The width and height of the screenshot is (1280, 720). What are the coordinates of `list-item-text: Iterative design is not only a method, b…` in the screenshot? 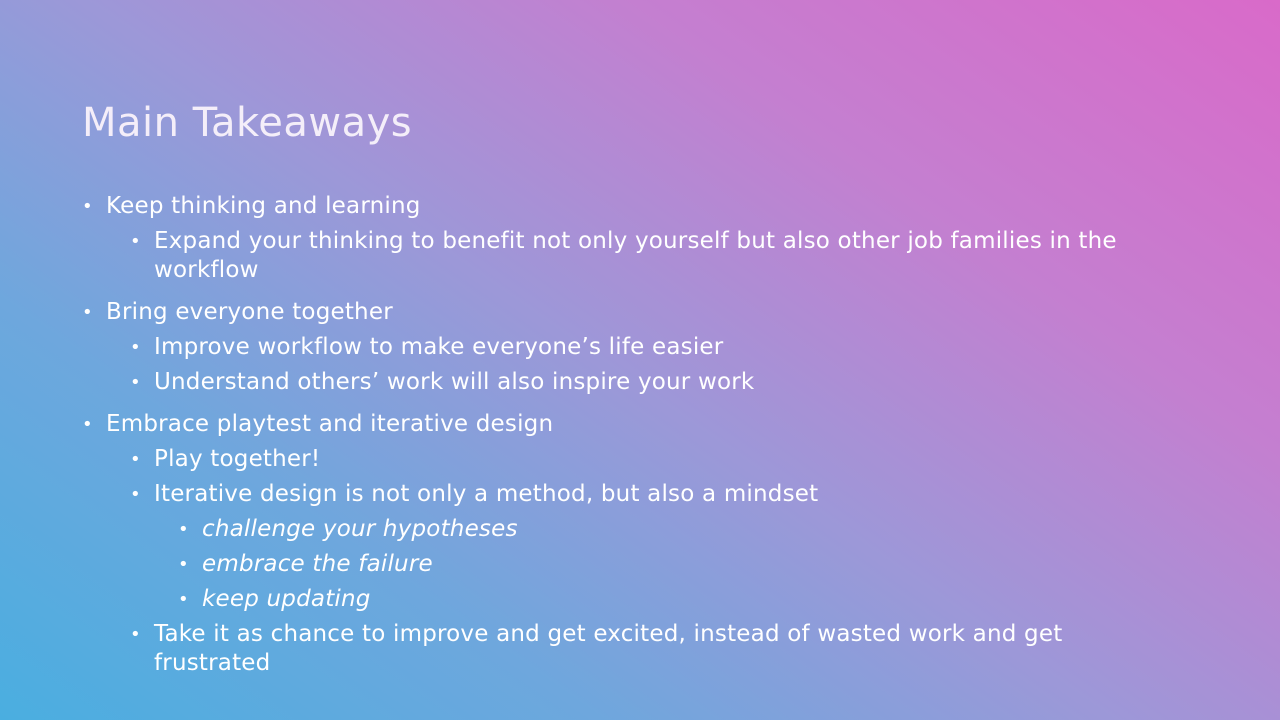 It's located at (486, 494).